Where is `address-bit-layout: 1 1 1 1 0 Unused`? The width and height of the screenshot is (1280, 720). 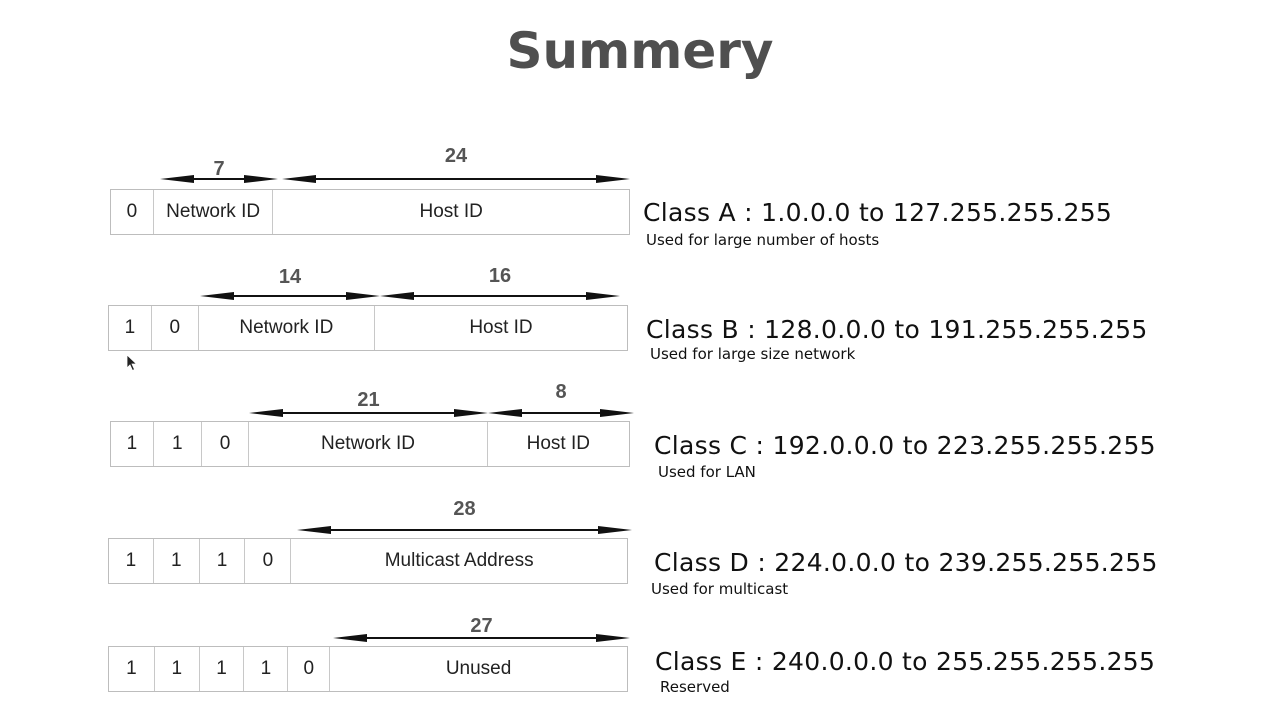 address-bit-layout: 1 1 1 1 0 Unused is located at coordinates (368, 669).